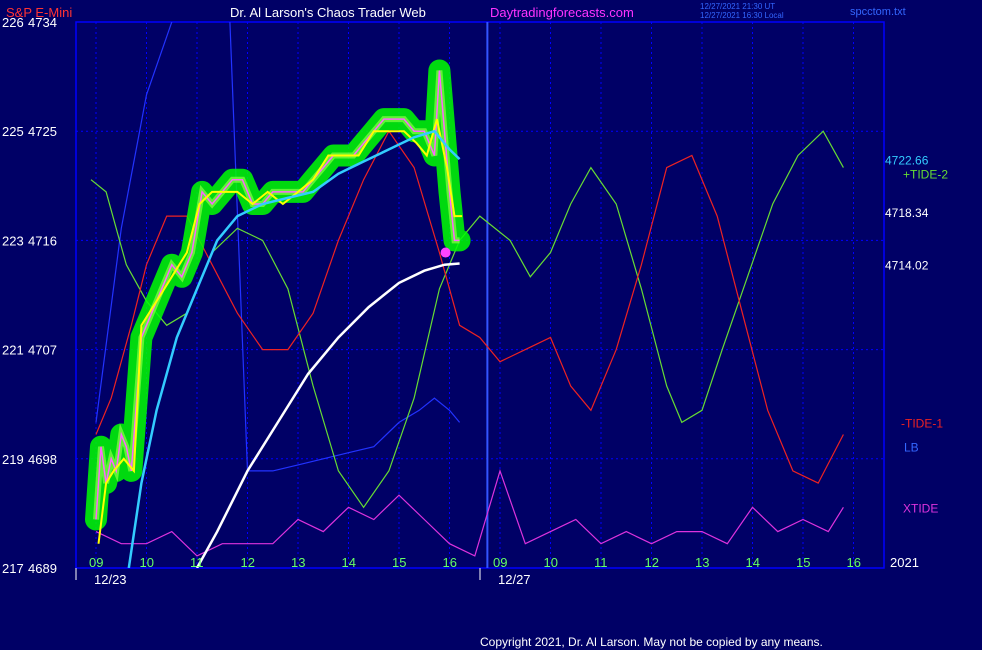  Describe the element at coordinates (328, 12) in the screenshot. I see `chart-title: Dr. Al Larson's Chaos Trader Web` at that location.